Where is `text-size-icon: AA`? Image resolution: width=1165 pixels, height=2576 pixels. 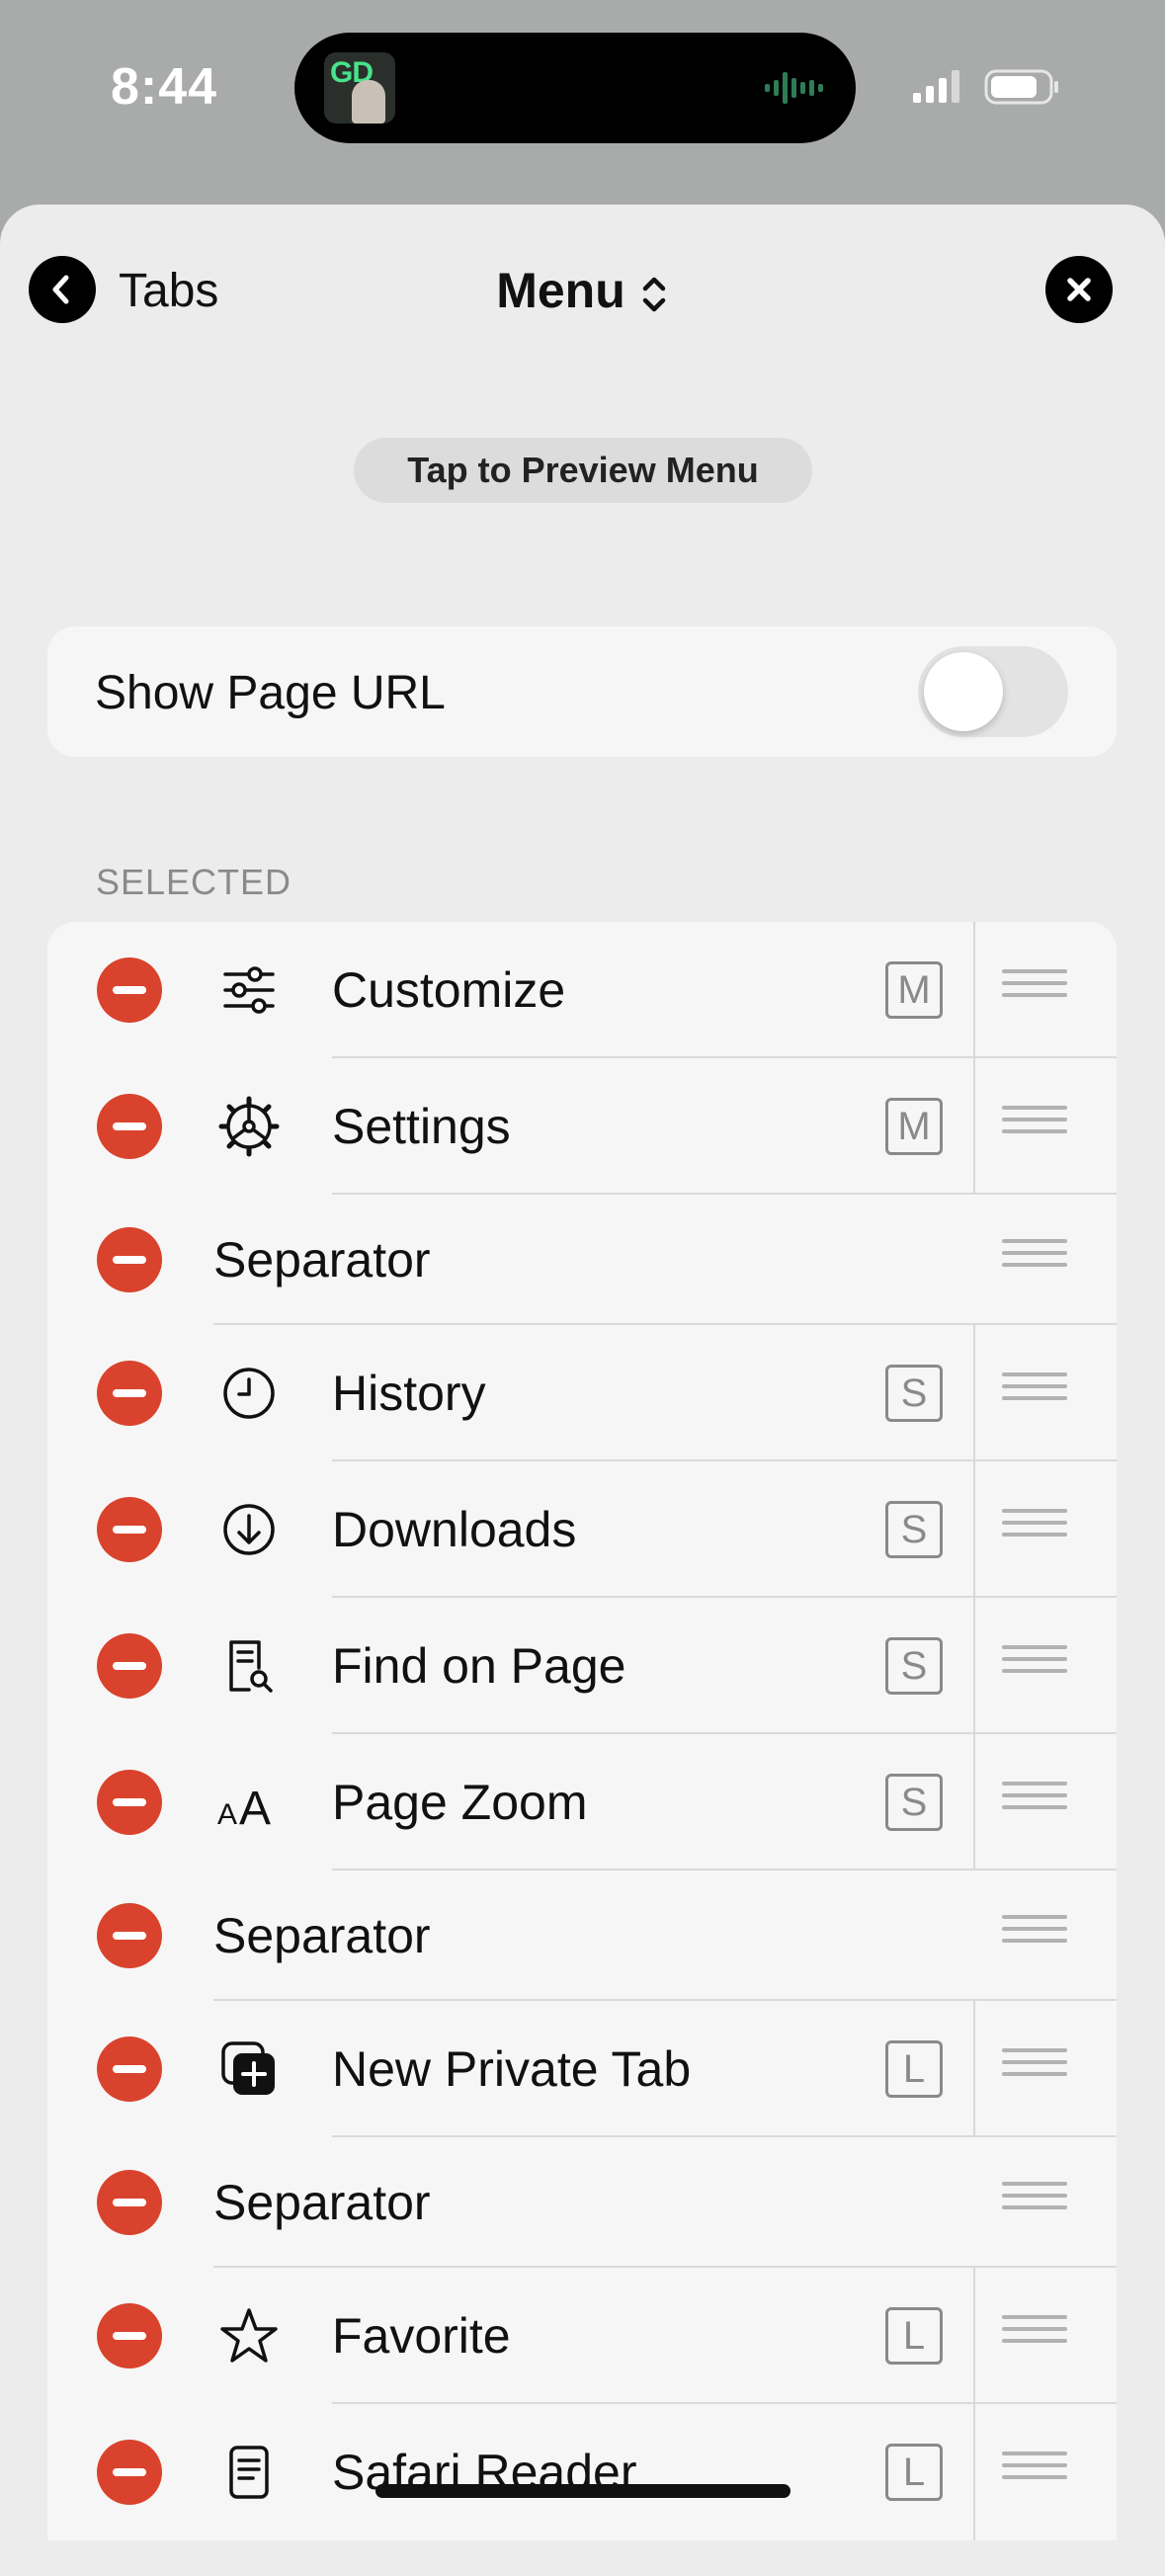 text-size-icon: AA is located at coordinates (244, 1809).